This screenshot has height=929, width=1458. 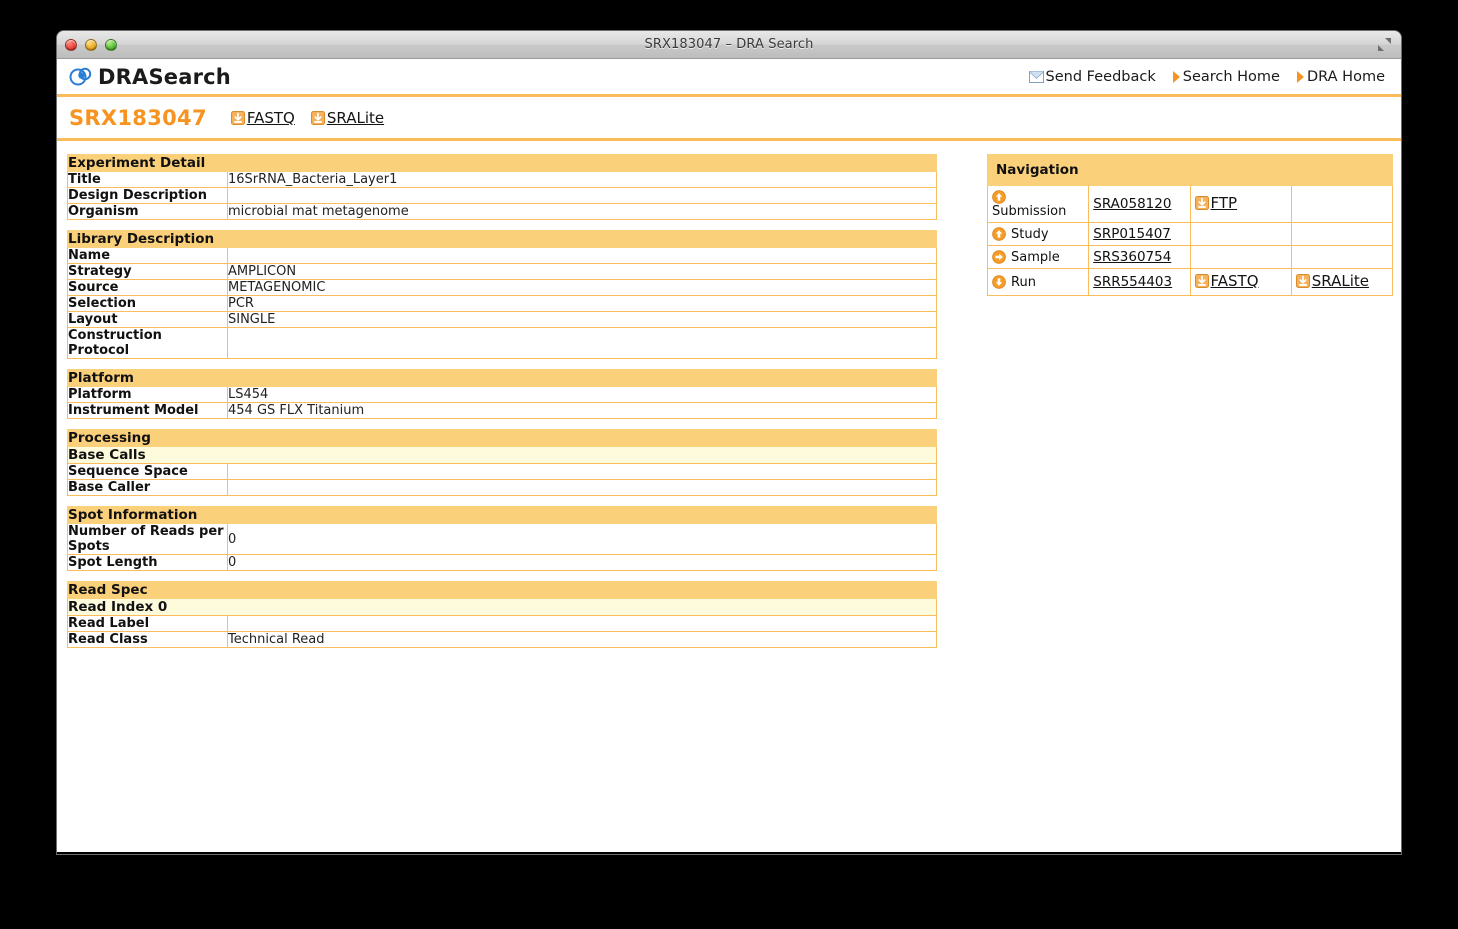 What do you see at coordinates (138, 117) in the screenshot?
I see `page-title: SRX183047` at bounding box center [138, 117].